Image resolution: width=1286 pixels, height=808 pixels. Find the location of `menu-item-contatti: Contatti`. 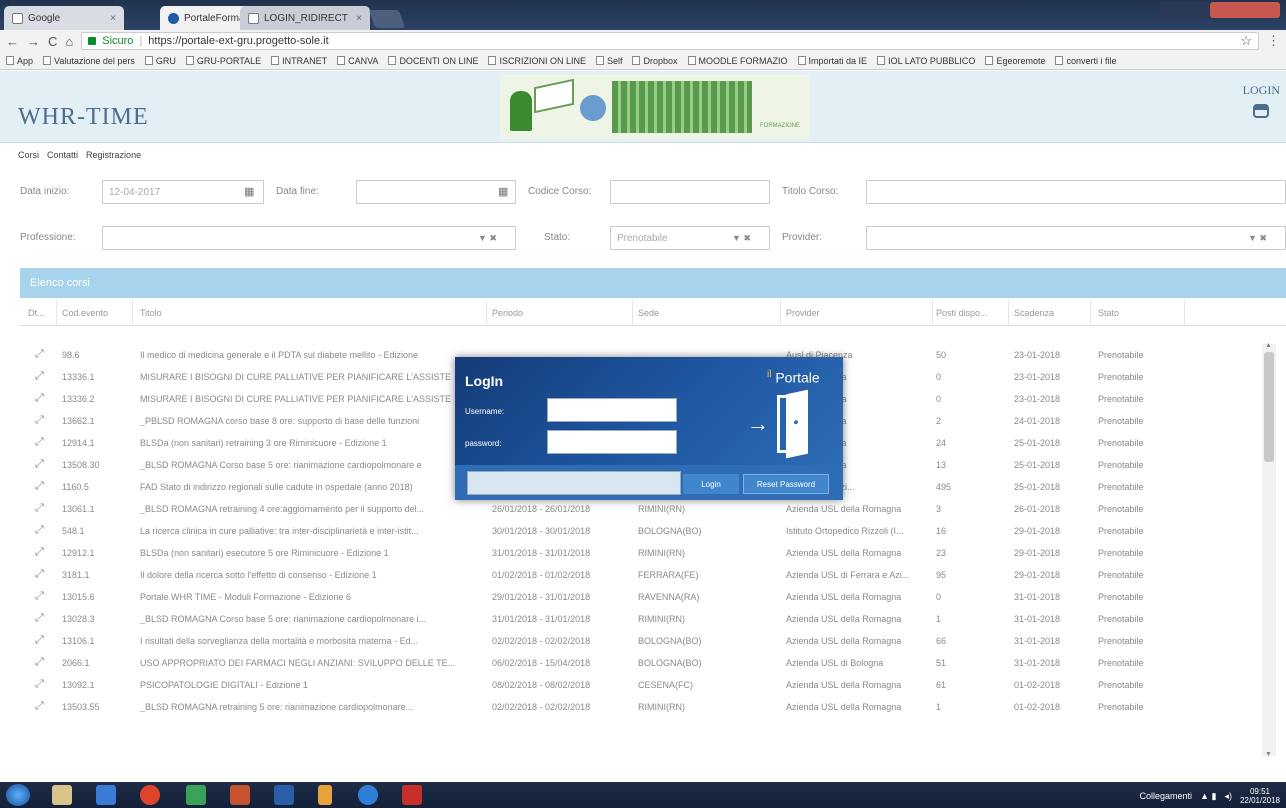

menu-item-contatti: Contatti is located at coordinates (62, 155).